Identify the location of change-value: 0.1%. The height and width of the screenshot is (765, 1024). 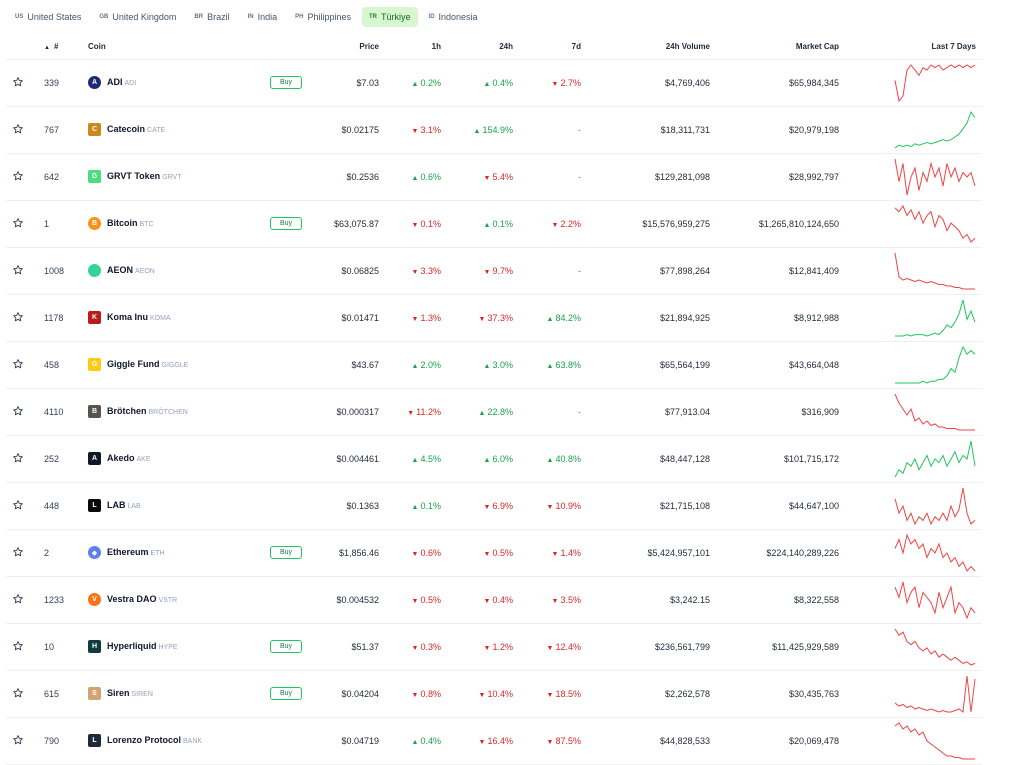
(430, 224).